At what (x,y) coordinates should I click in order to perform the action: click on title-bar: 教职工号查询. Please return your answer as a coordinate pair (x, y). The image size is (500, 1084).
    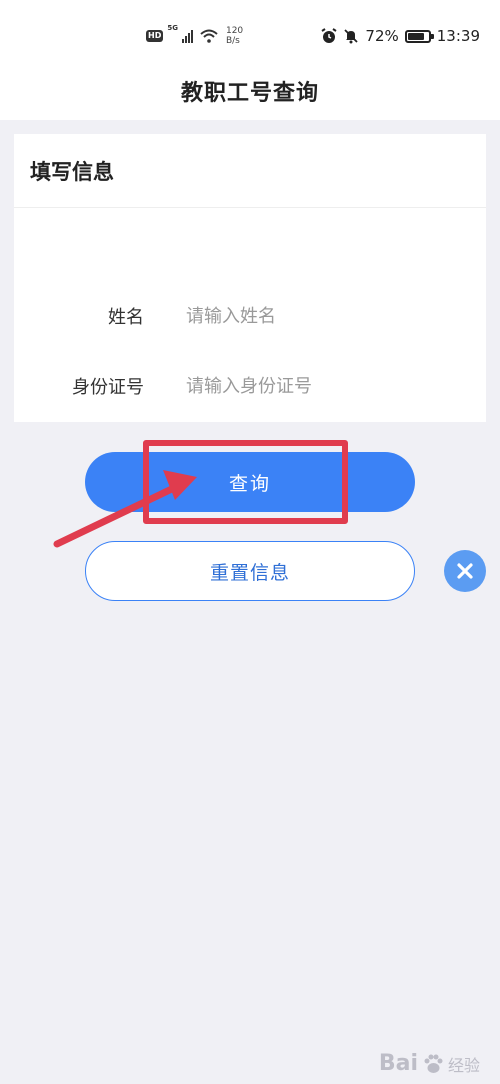
    Looking at the image, I should click on (250, 91).